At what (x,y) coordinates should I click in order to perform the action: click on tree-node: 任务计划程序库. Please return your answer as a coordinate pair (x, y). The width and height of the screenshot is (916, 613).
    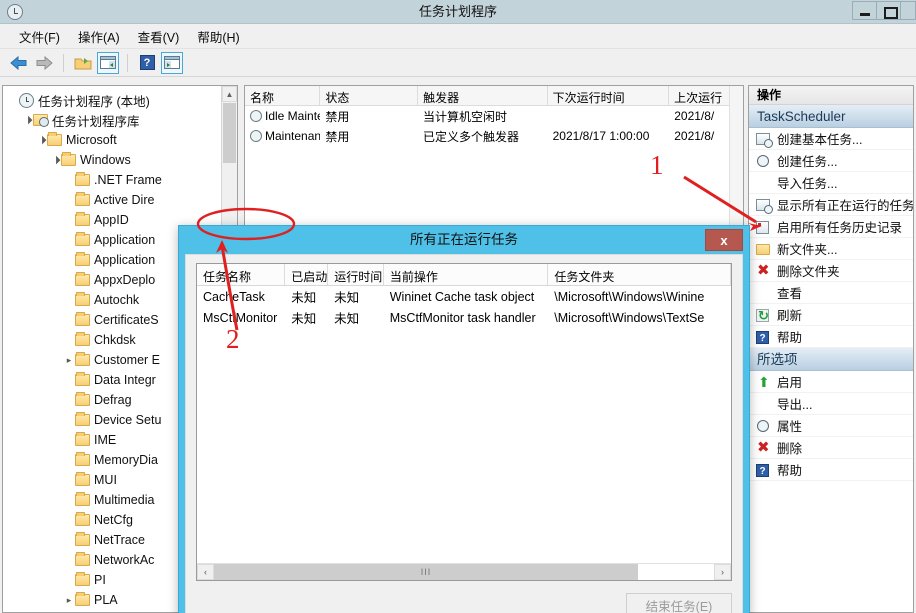
    Looking at the image, I should click on (112, 120).